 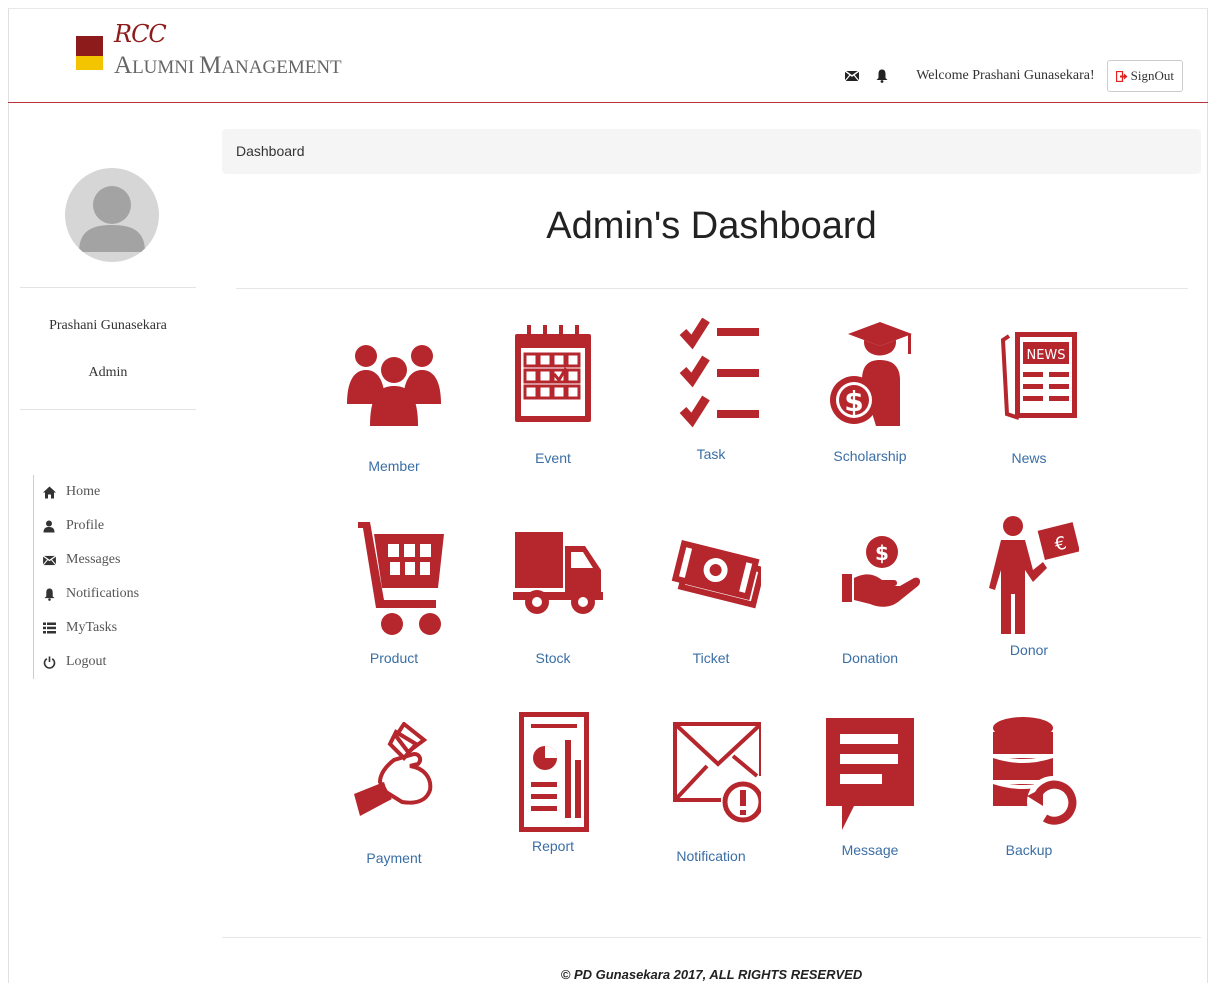 I want to click on header-actions: Welcome Prashani Gunasekara! SignOut, so click(x=1013, y=76).